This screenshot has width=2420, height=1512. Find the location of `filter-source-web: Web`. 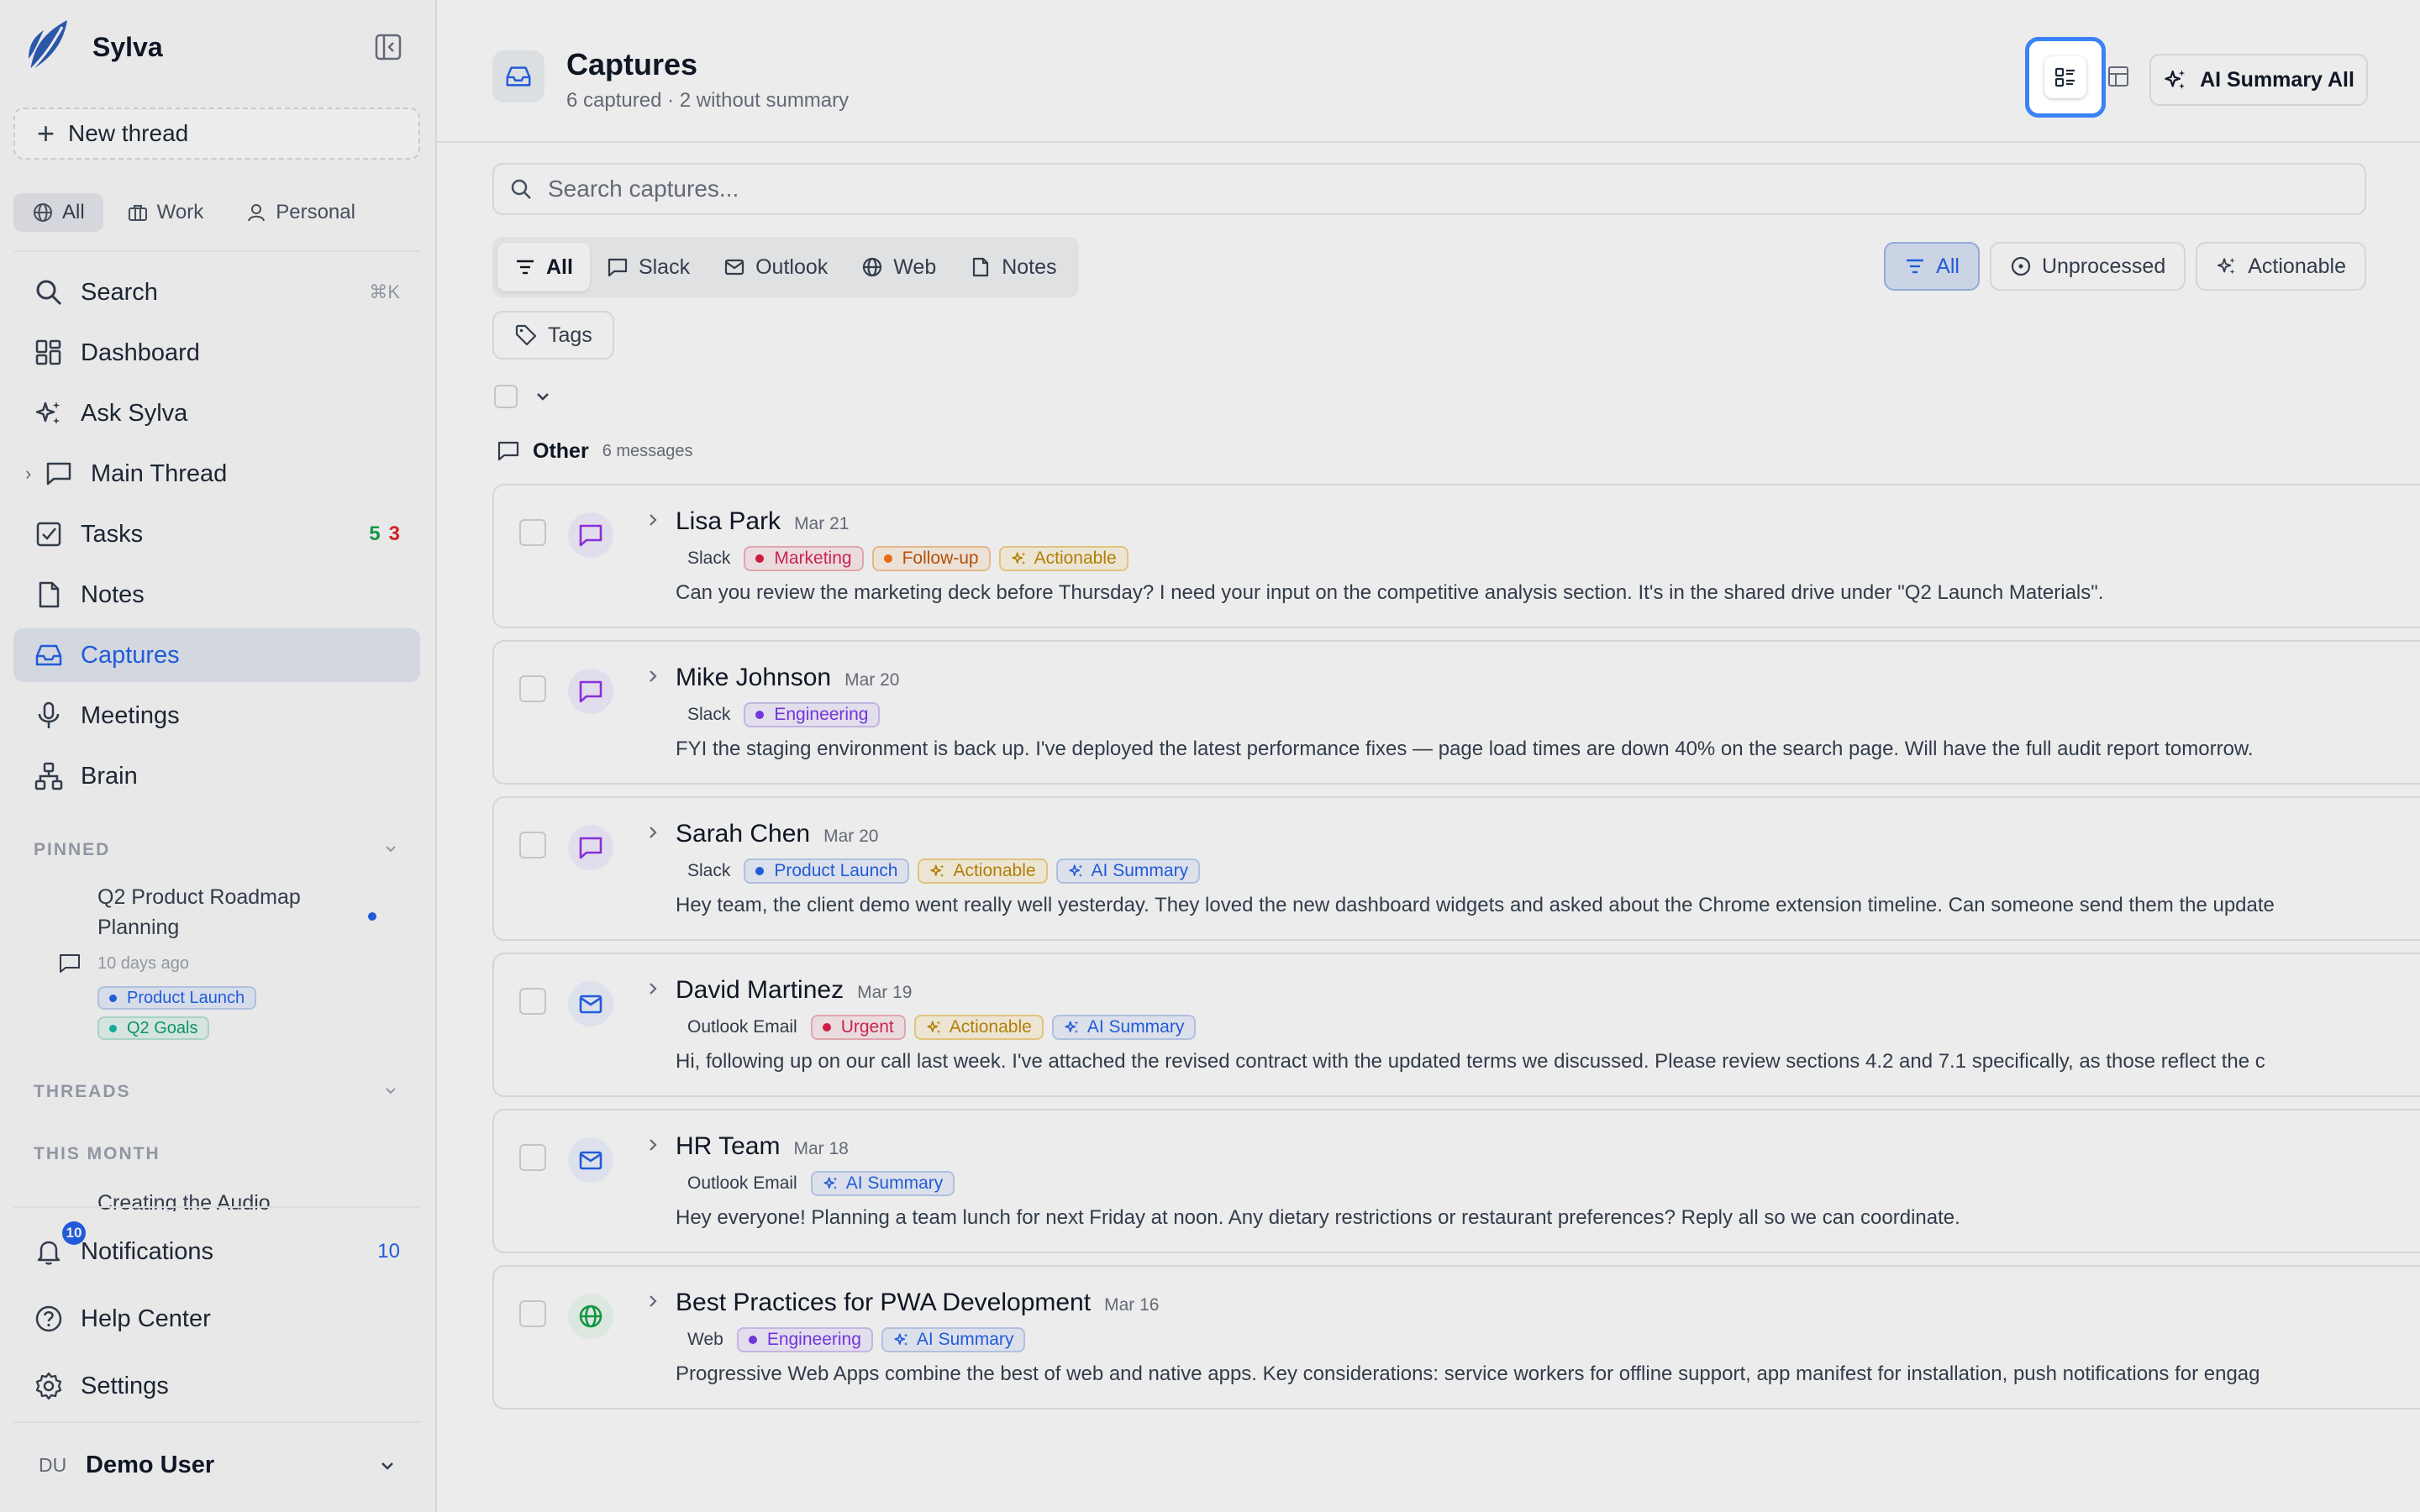

filter-source-web: Web is located at coordinates (899, 267).